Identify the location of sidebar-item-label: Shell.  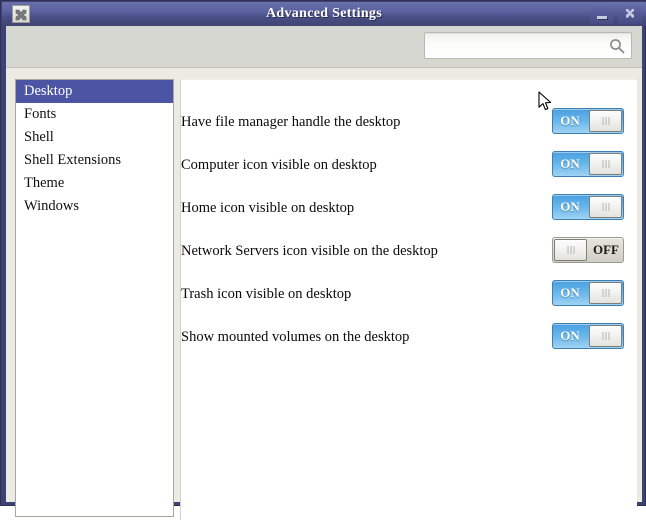
(39, 137).